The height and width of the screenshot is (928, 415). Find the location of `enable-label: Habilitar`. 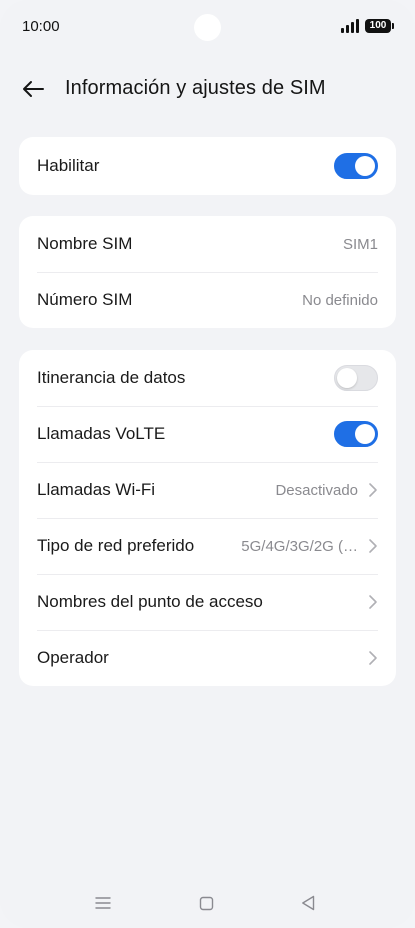

enable-label: Habilitar is located at coordinates (68, 165).